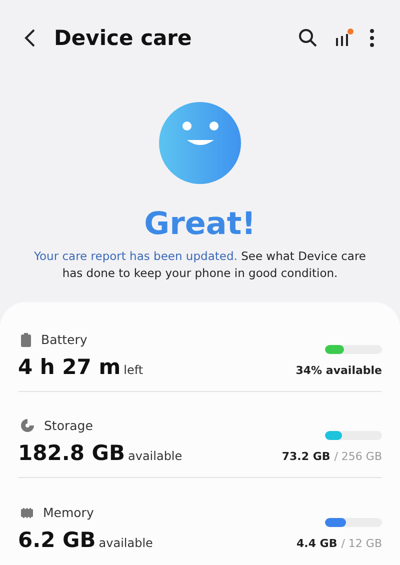  I want to click on item-label: Storage, so click(68, 425).